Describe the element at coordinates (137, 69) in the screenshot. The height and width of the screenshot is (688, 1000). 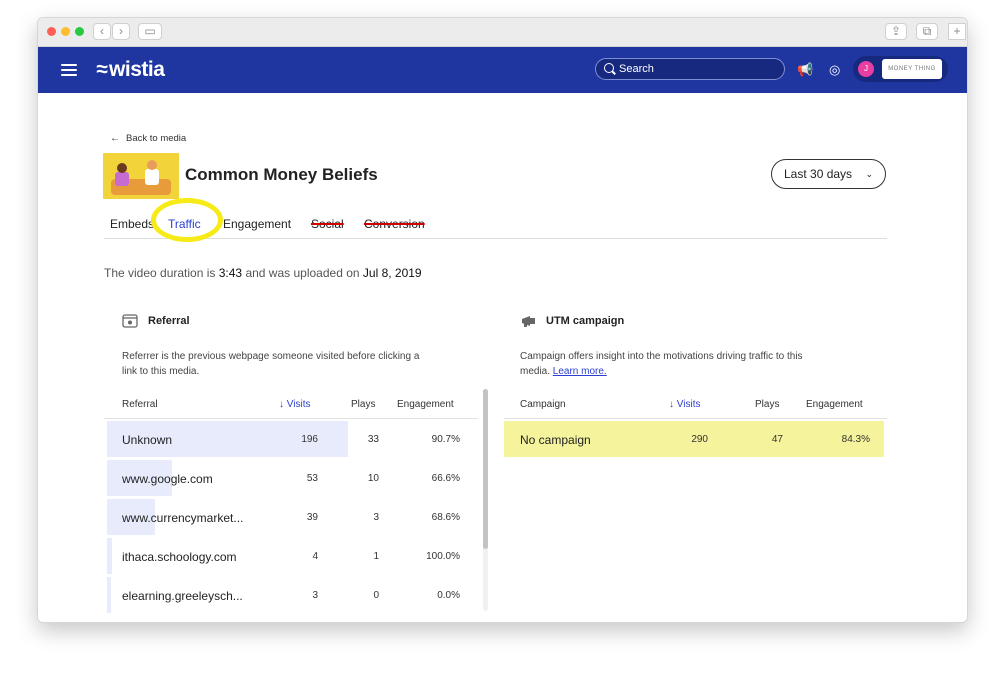
I see `logo-text: wistia` at that location.